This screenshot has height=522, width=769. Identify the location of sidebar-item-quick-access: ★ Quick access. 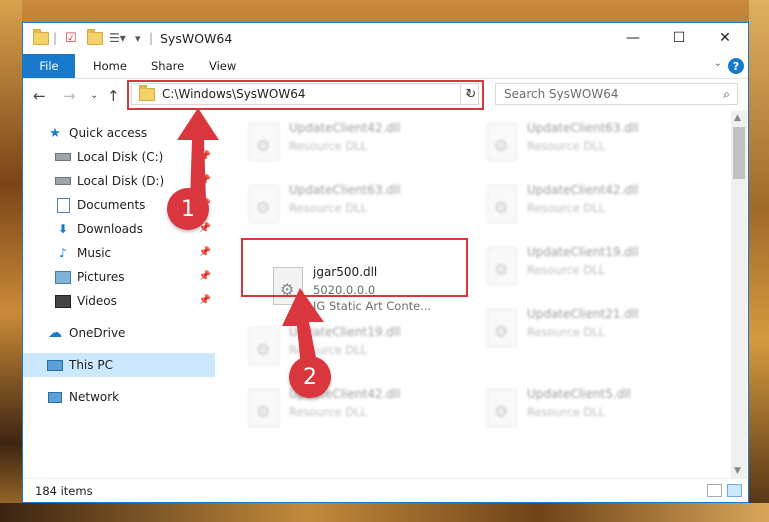
(119, 133).